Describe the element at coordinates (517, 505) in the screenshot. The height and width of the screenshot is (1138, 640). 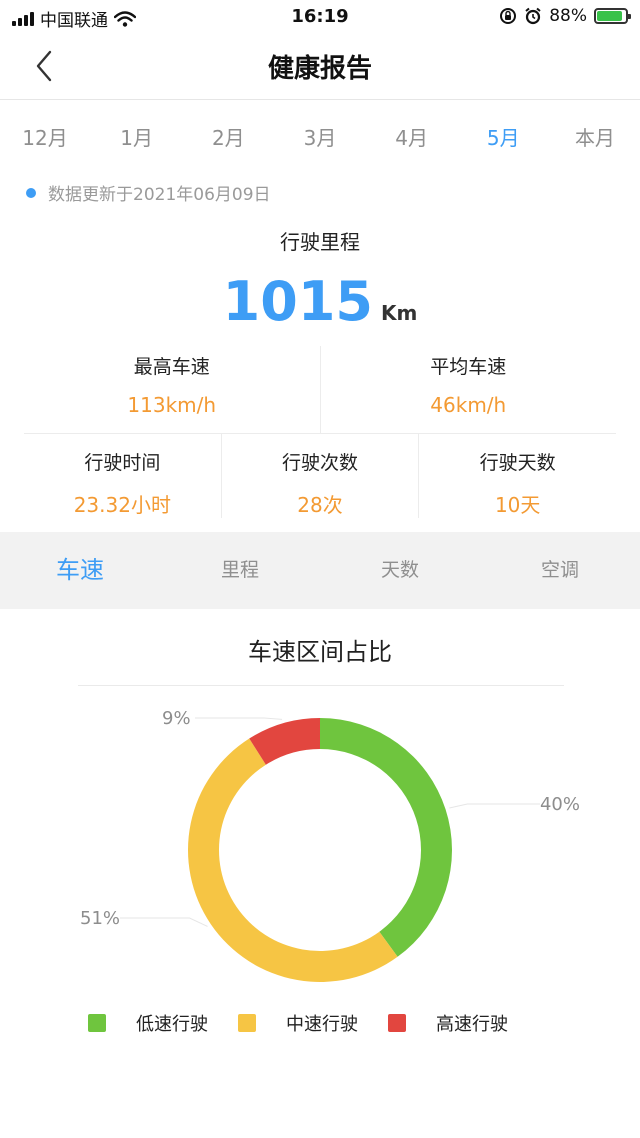
I see `stat-value: 10天` at that location.